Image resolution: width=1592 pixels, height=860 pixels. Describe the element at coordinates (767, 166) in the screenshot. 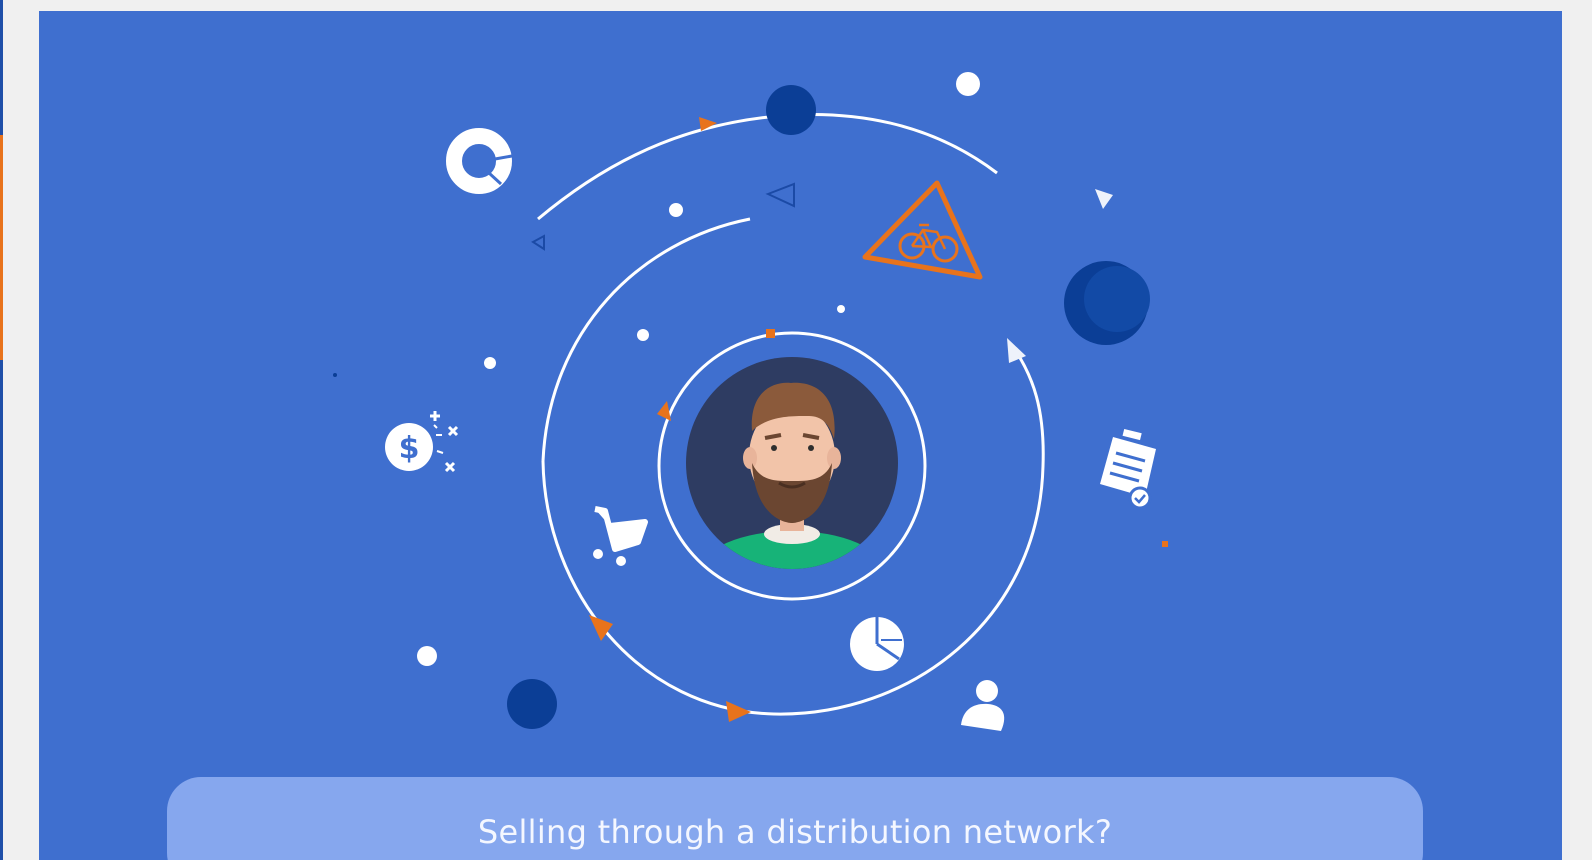

I see `outer-orbit-arc` at that location.